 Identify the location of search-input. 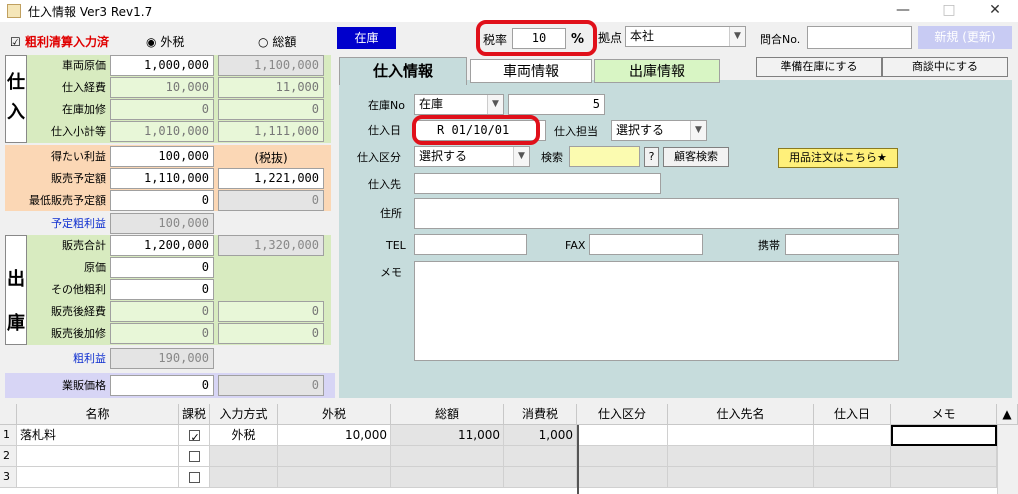
(604, 156).